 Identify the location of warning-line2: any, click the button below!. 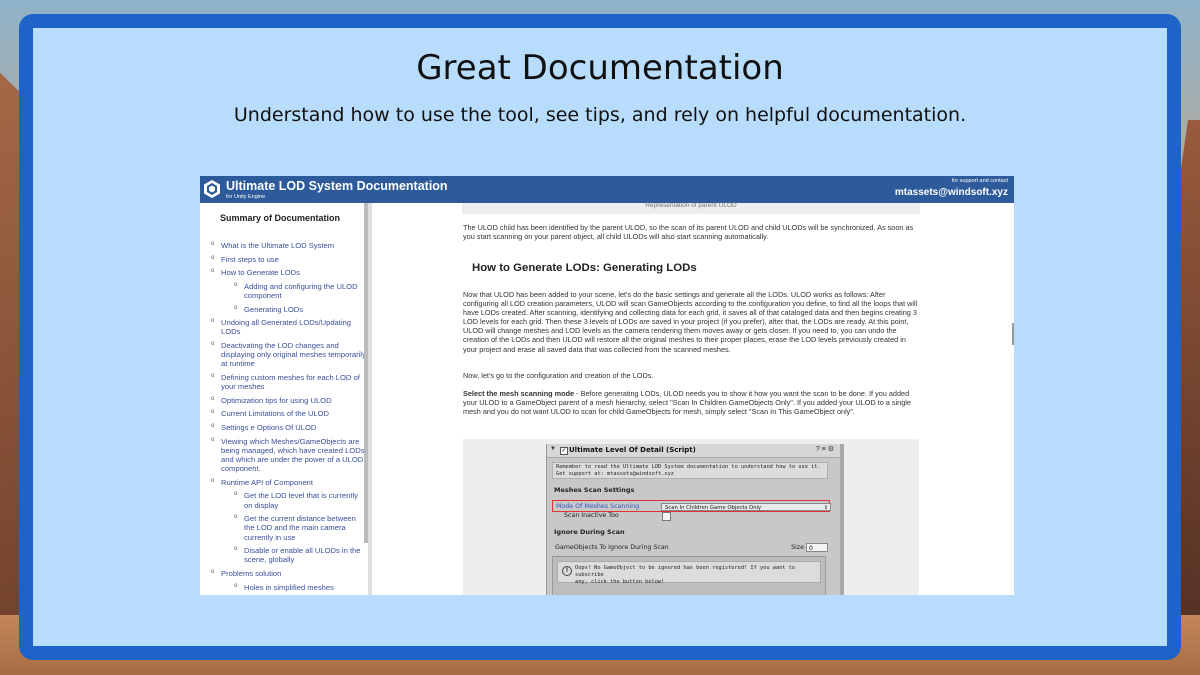
(620, 582).